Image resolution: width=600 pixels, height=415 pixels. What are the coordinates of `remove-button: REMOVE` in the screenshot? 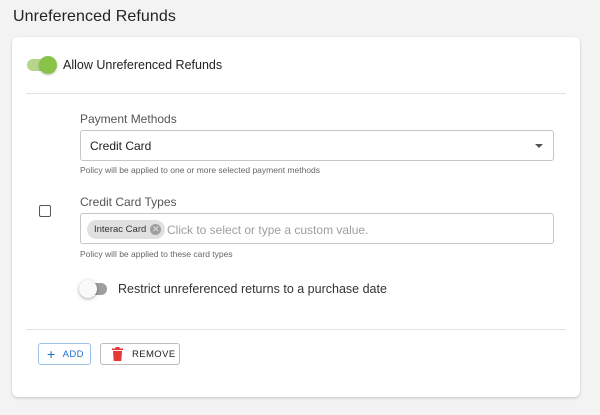 It's located at (140, 354).